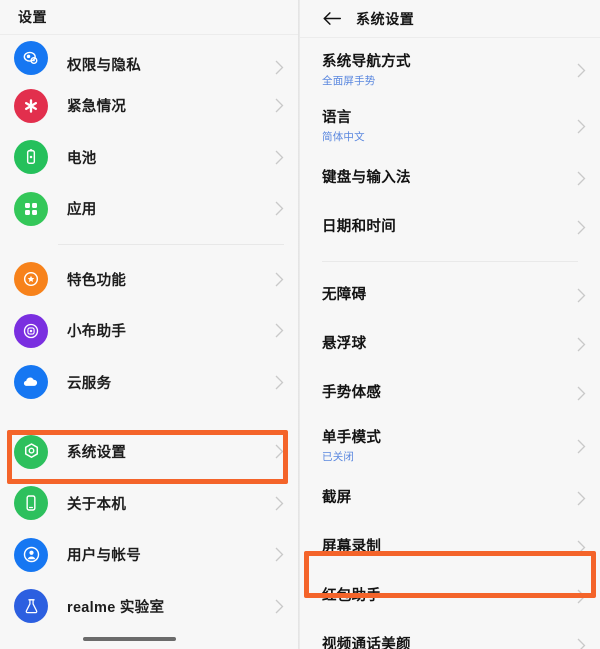  Describe the element at coordinates (129, 639) in the screenshot. I see `gesture-nav-bar` at that location.